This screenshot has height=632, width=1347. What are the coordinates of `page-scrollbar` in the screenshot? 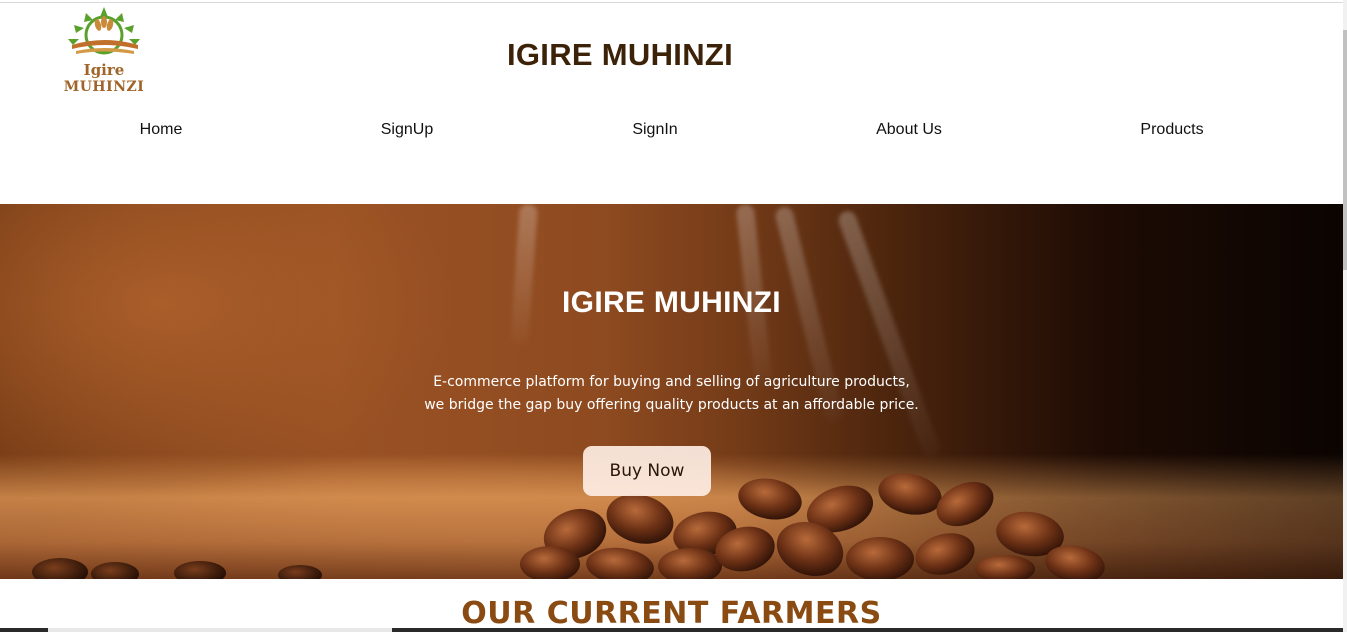 It's located at (1345, 316).